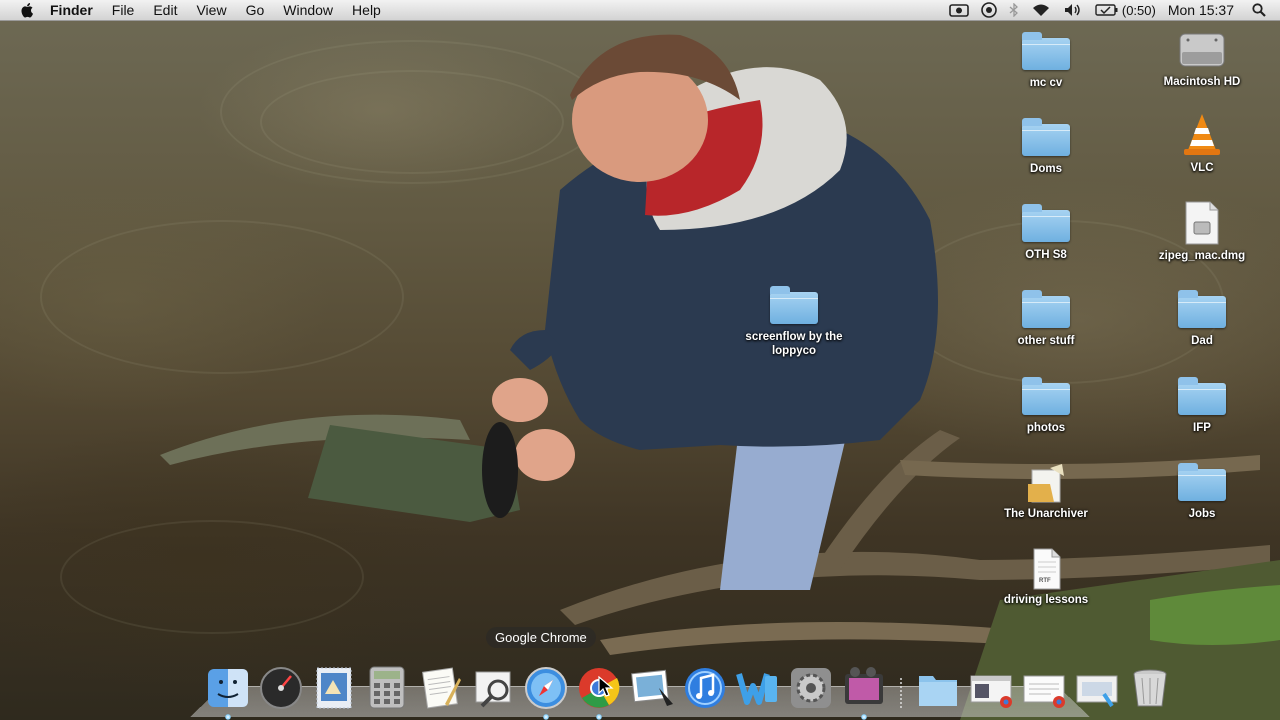  I want to click on desktop-icon-oth-s8: OTH S8, so click(1046, 233).